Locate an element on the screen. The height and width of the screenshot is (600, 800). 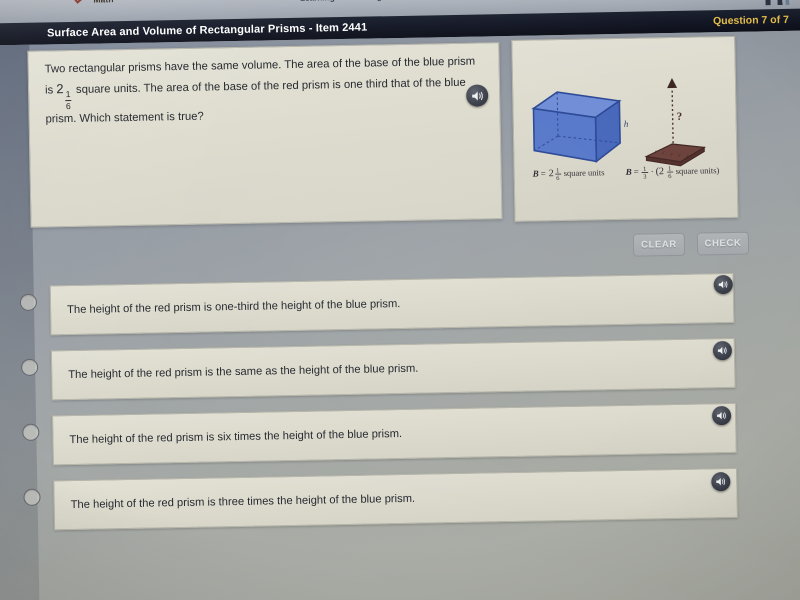
mixed-number: 2 1 6 is located at coordinates (66, 96).